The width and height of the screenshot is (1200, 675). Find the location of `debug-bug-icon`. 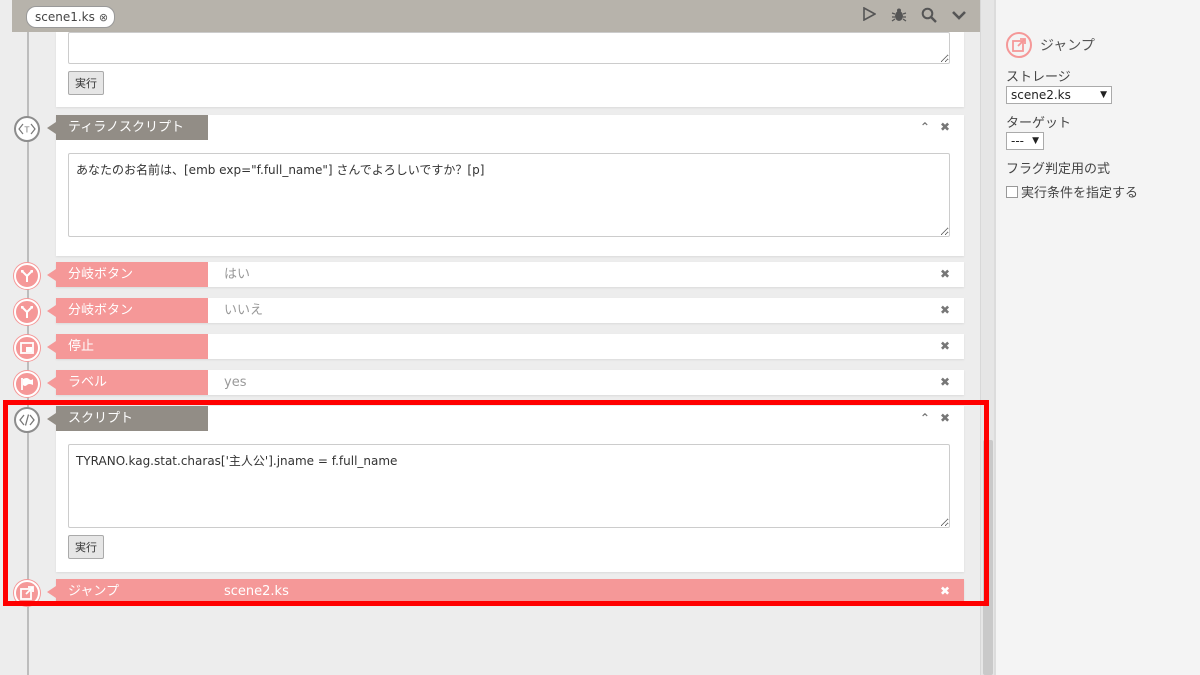

debug-bug-icon is located at coordinates (899, 17).